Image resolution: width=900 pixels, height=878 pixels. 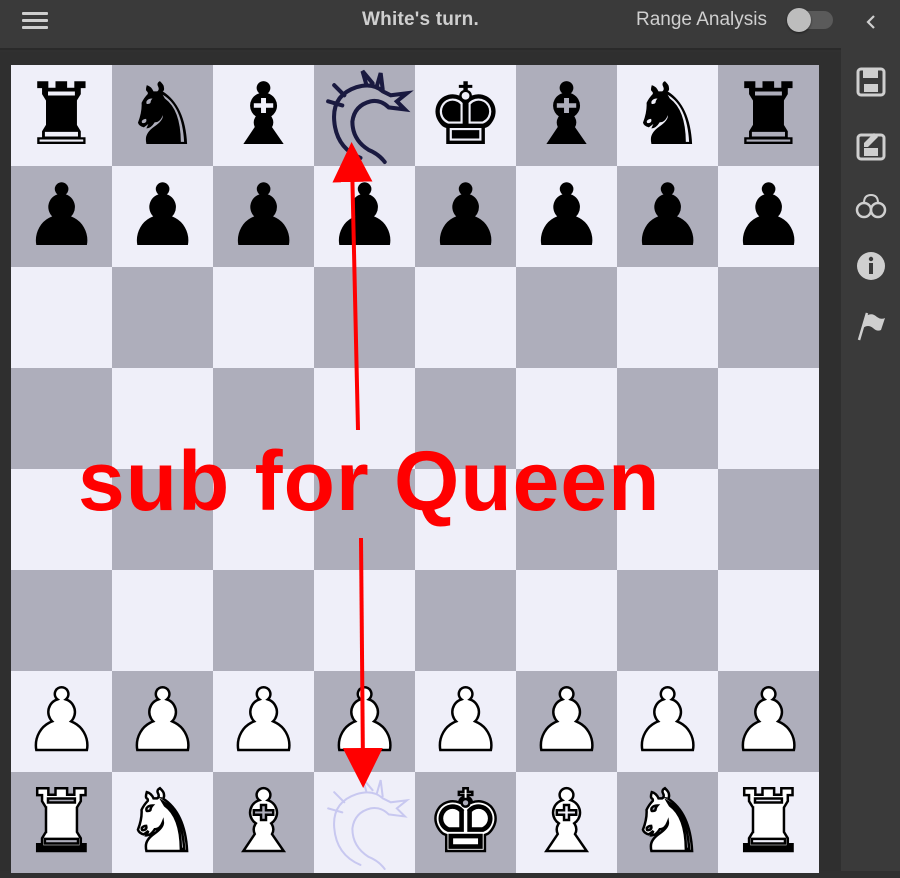 I want to click on flag-icon, so click(x=870, y=326).